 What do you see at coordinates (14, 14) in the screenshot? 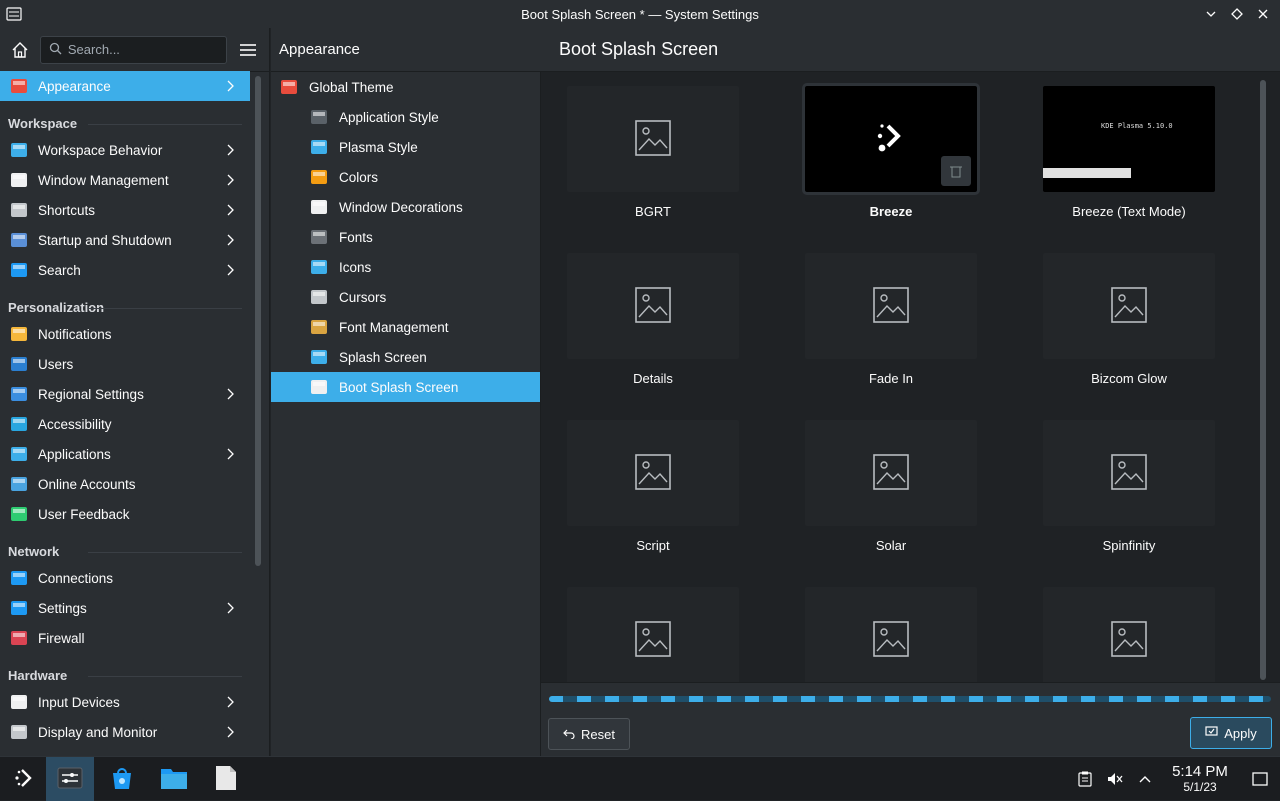
I see `system-settings-icon` at bounding box center [14, 14].